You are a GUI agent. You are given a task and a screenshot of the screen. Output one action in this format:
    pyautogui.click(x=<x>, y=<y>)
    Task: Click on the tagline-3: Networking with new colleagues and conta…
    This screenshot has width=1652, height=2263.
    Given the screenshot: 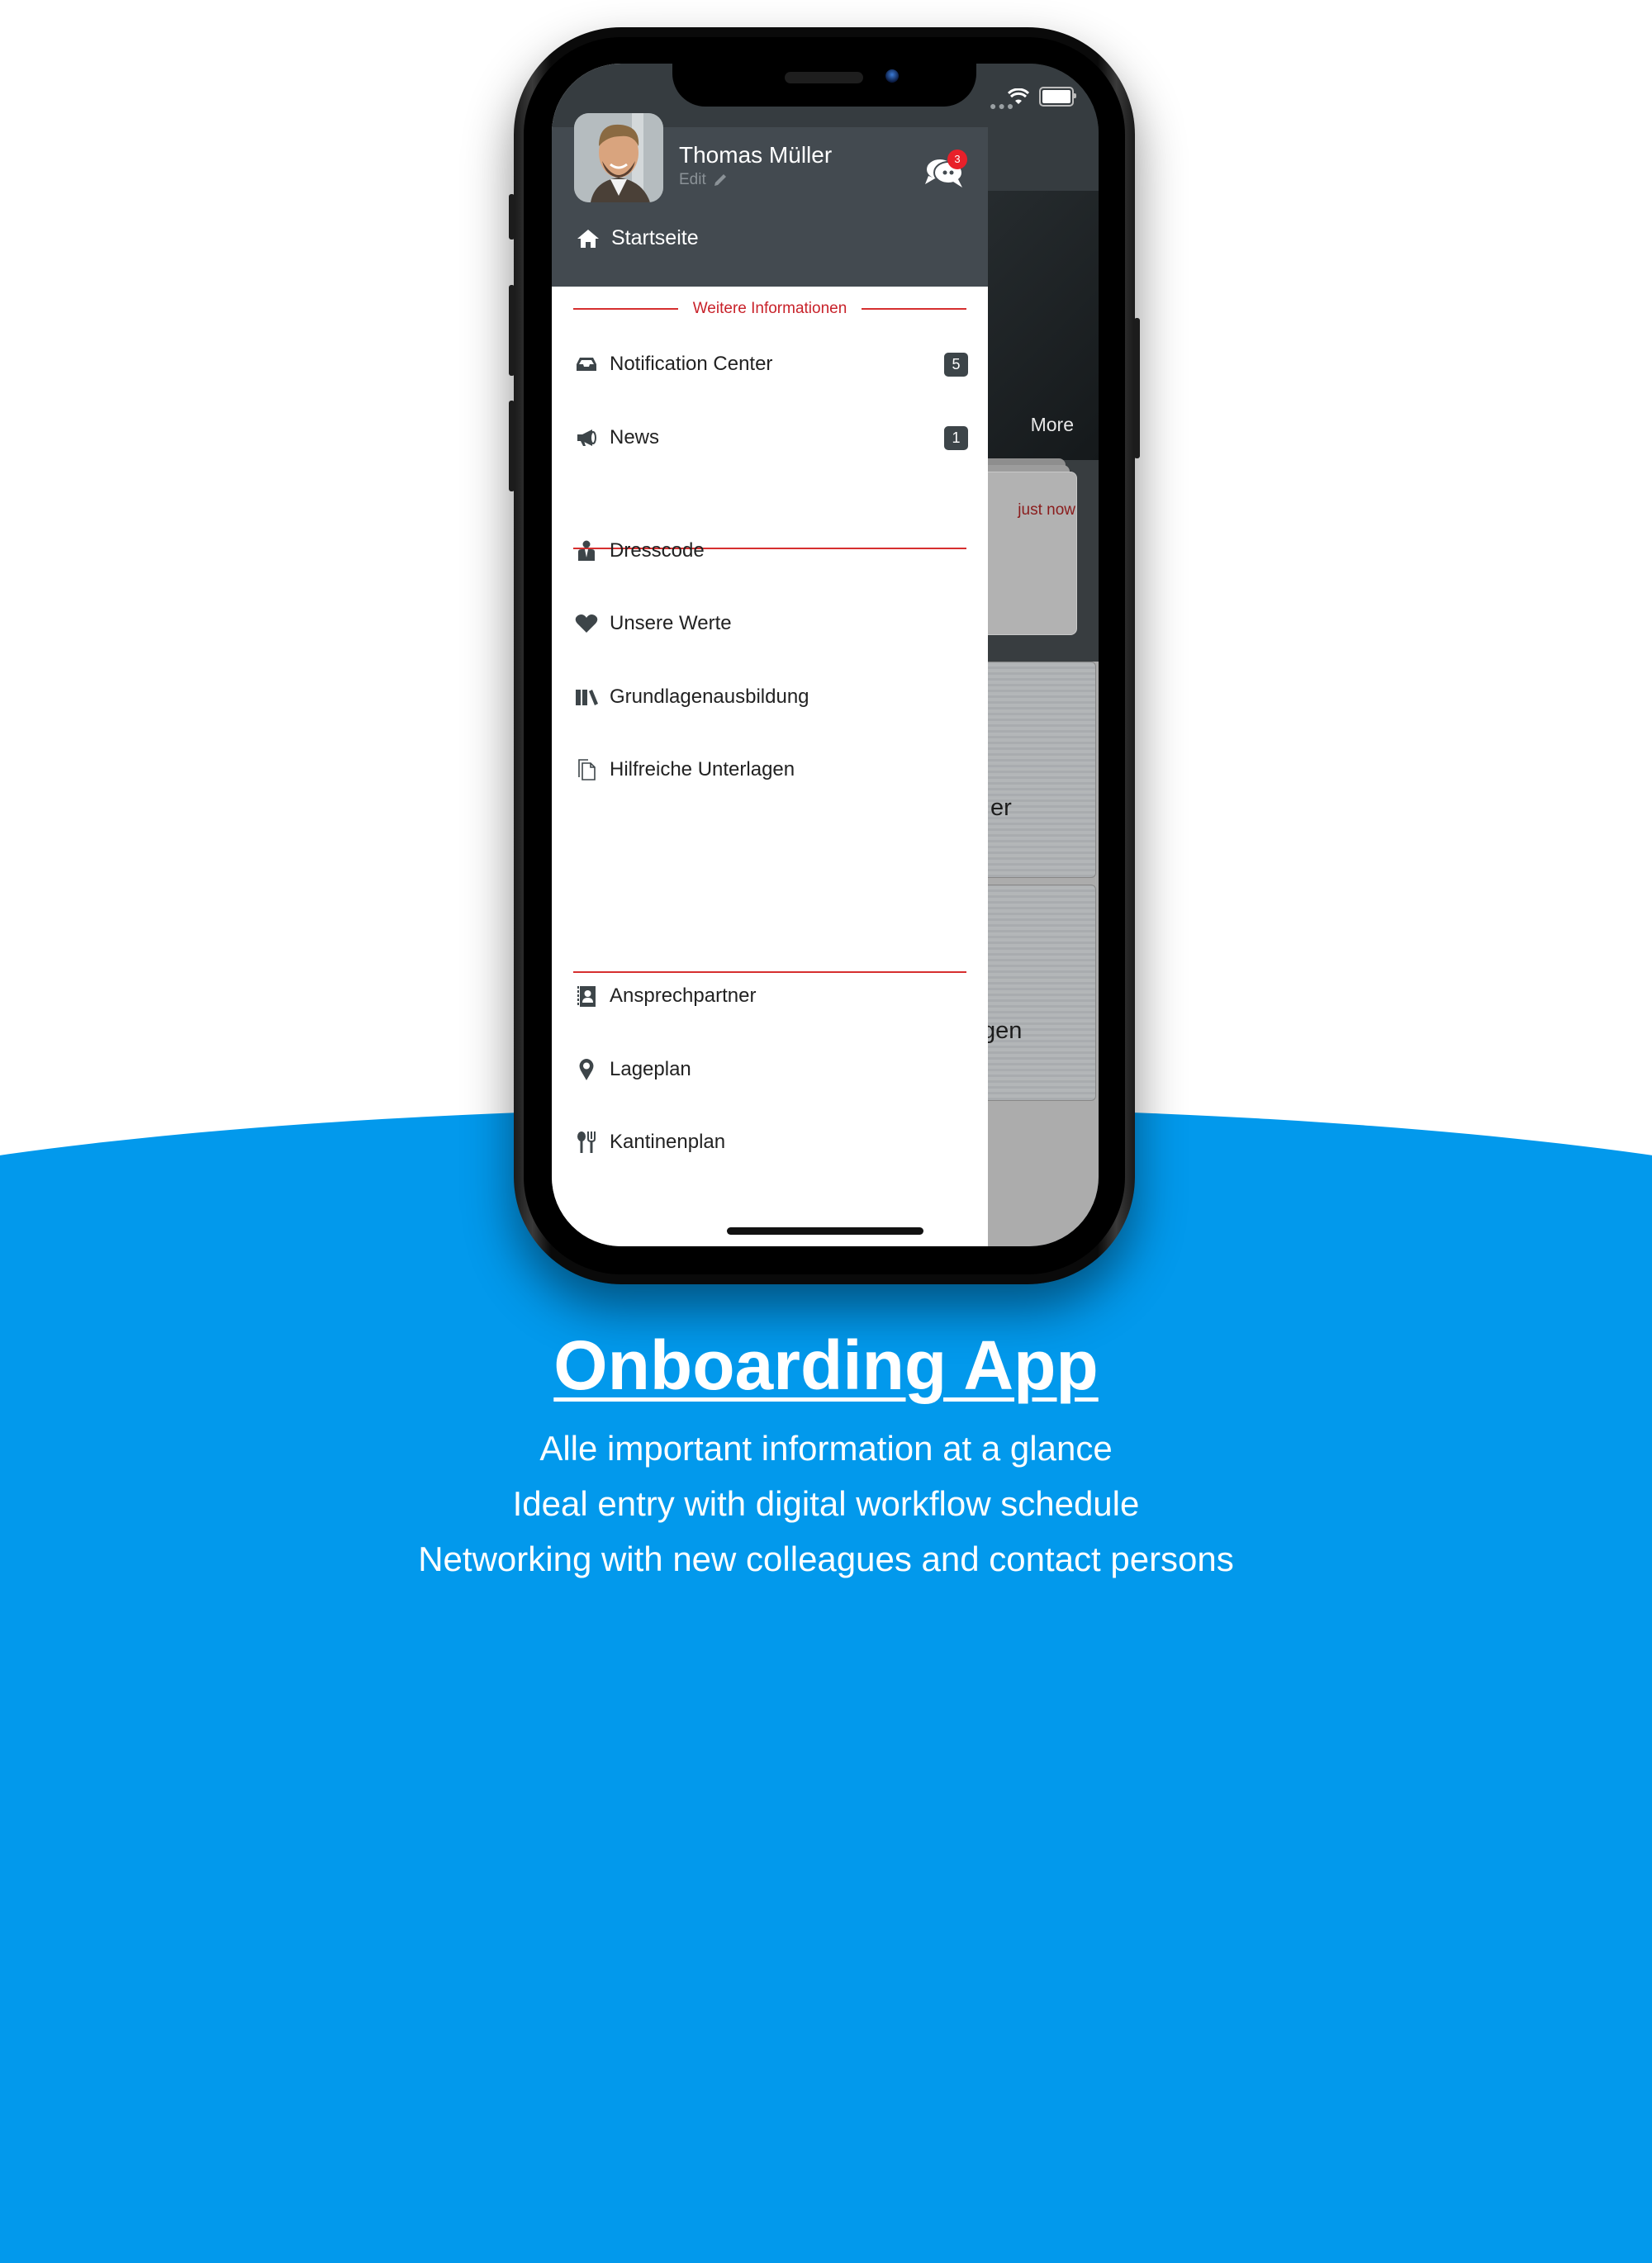 What is the action you would take?
    pyautogui.click(x=826, y=1559)
    